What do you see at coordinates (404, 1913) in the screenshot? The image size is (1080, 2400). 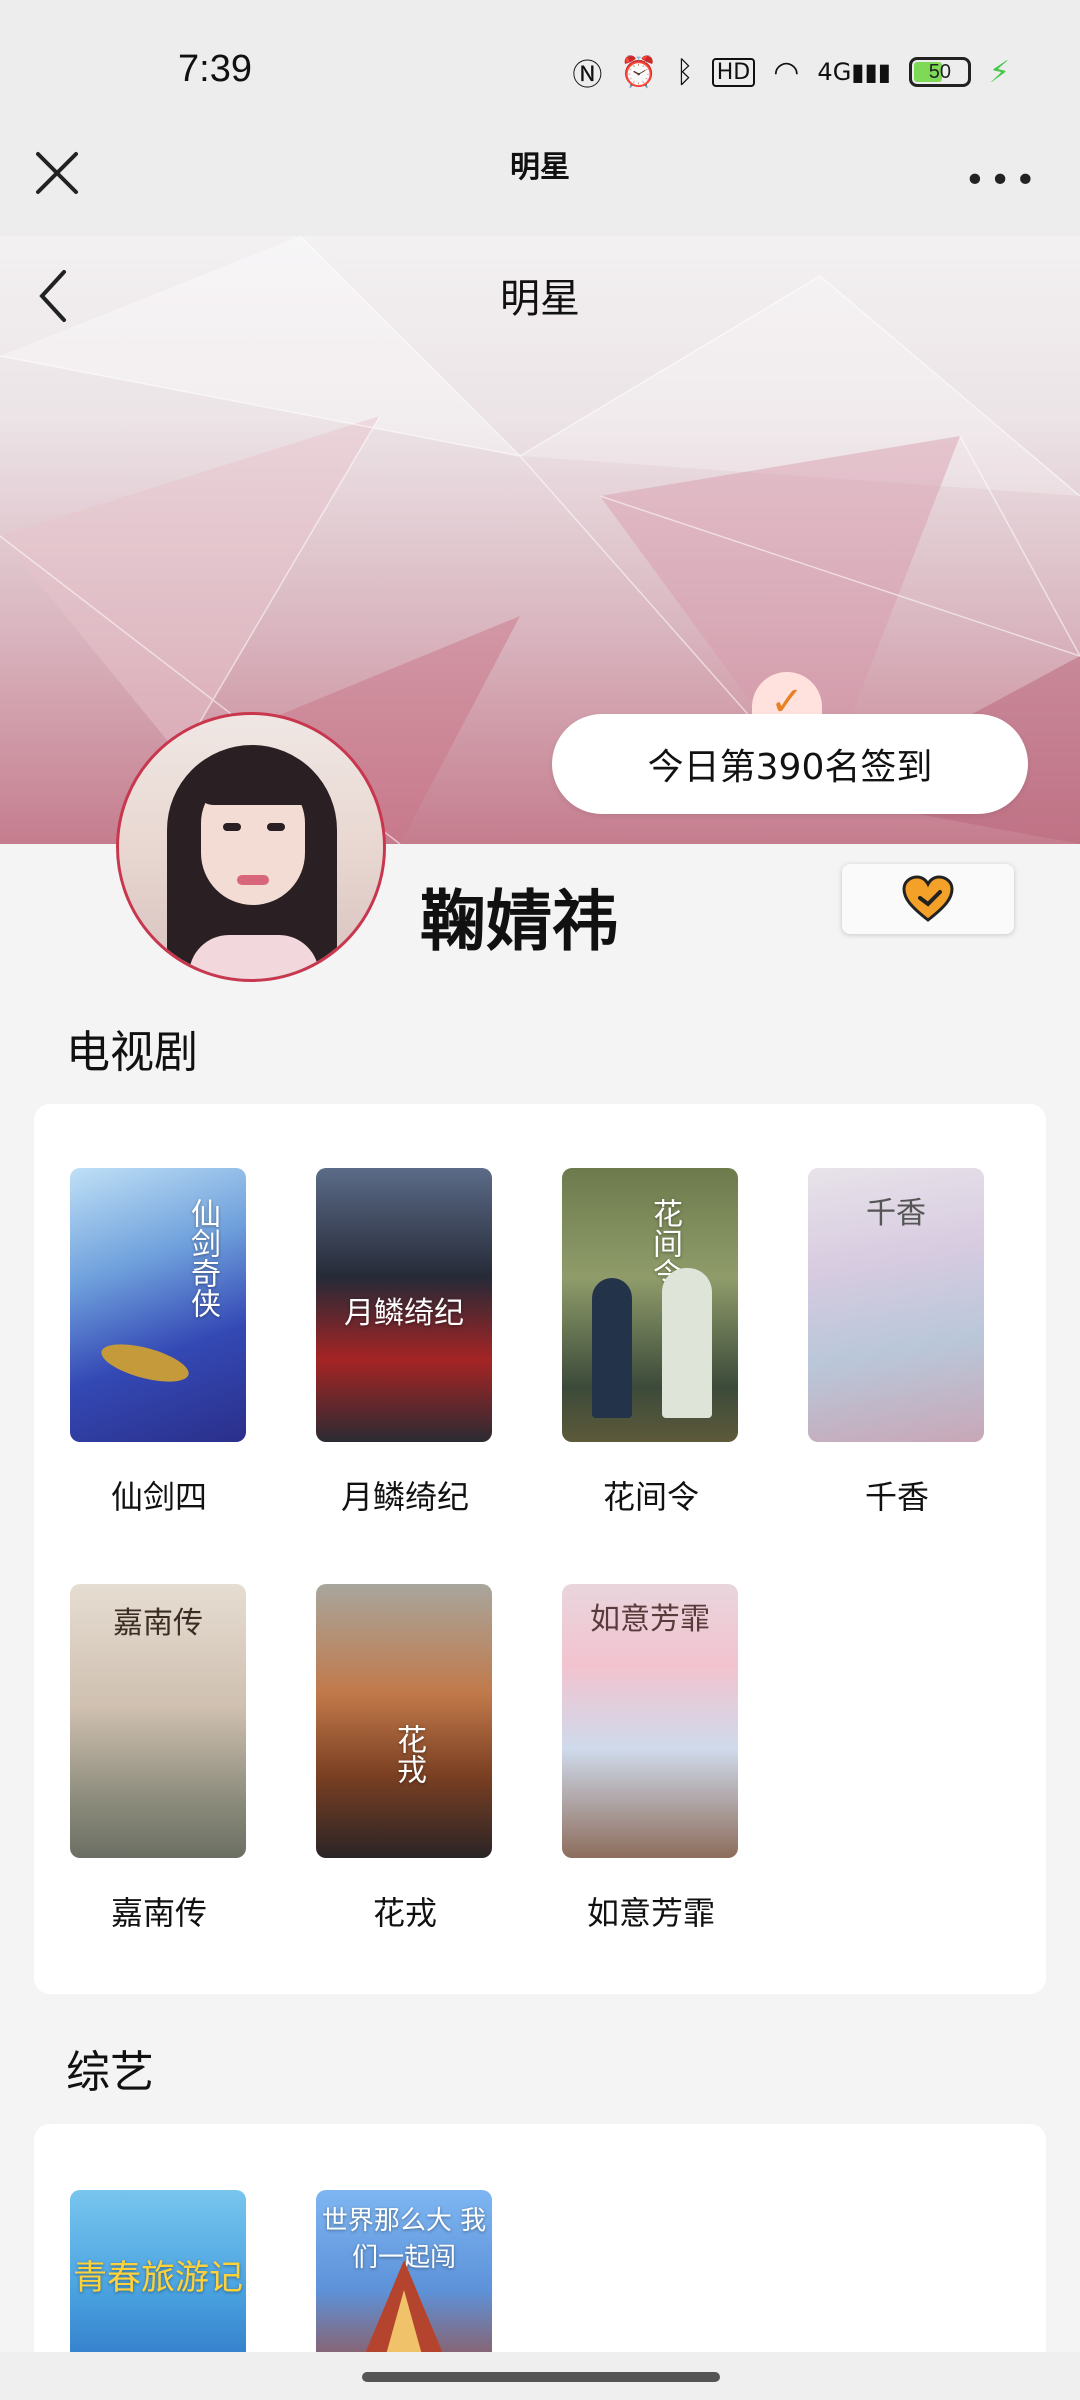 I see `tv-item-label: 花戎` at bounding box center [404, 1913].